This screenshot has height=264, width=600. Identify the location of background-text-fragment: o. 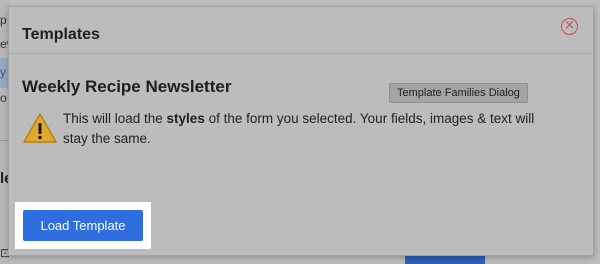
(3, 98).